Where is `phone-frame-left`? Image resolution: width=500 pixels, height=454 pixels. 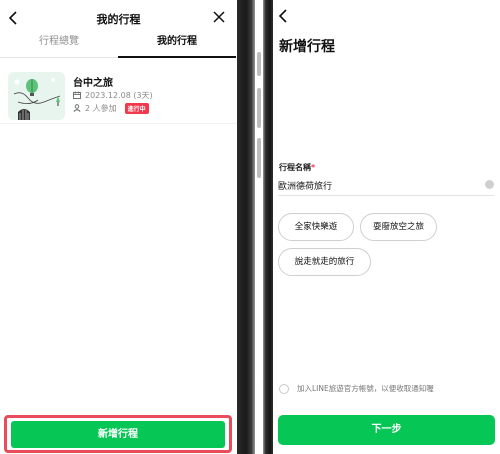
phone-frame-left is located at coordinates (246, 227).